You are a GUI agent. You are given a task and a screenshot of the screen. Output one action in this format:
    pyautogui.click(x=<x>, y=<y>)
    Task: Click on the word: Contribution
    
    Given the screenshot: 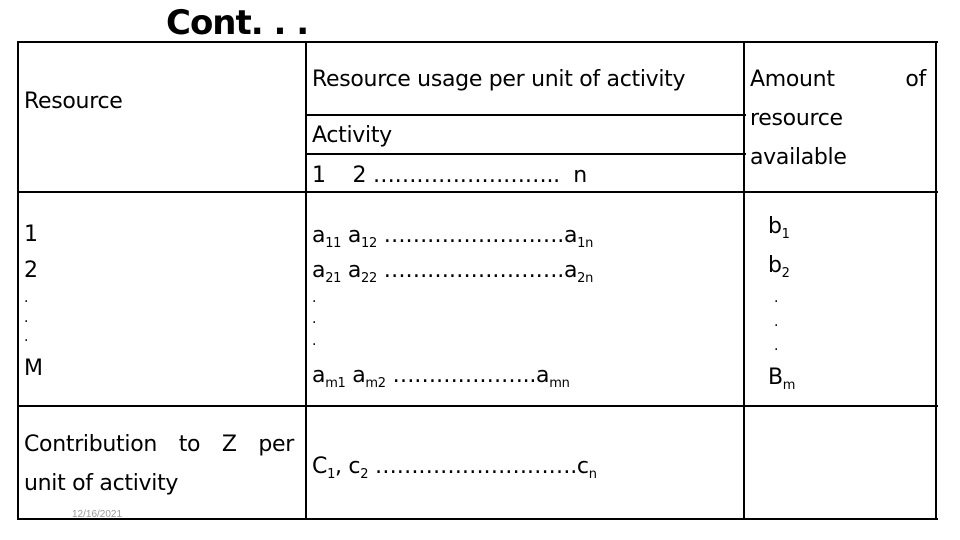 What is the action you would take?
    pyautogui.click(x=90, y=444)
    